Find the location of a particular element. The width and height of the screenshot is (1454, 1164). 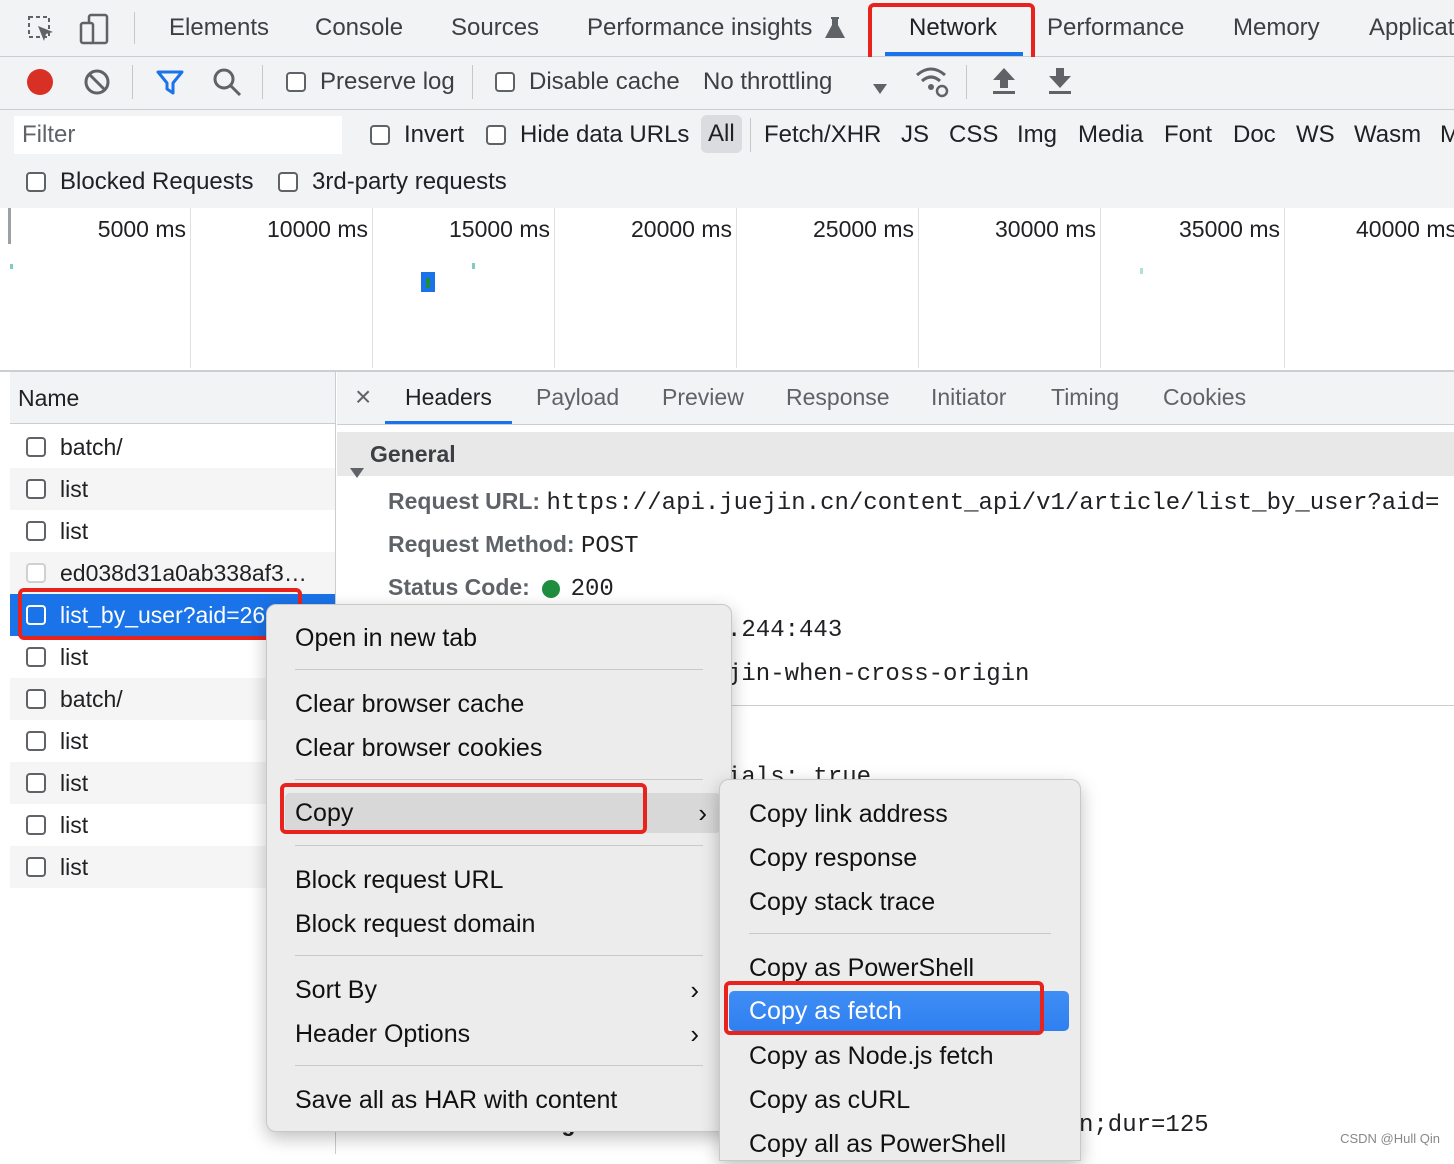

menu-divider is located at coordinates (499, 779).